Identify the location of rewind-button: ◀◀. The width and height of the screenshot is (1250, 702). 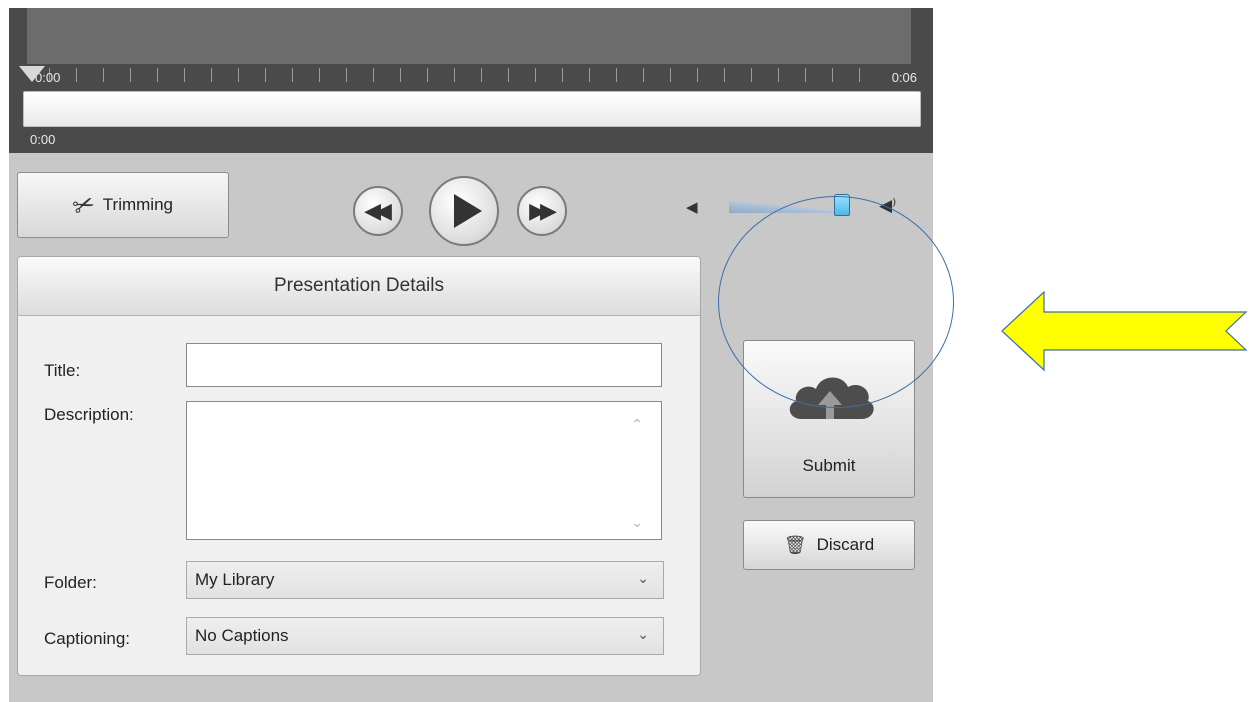
(378, 211).